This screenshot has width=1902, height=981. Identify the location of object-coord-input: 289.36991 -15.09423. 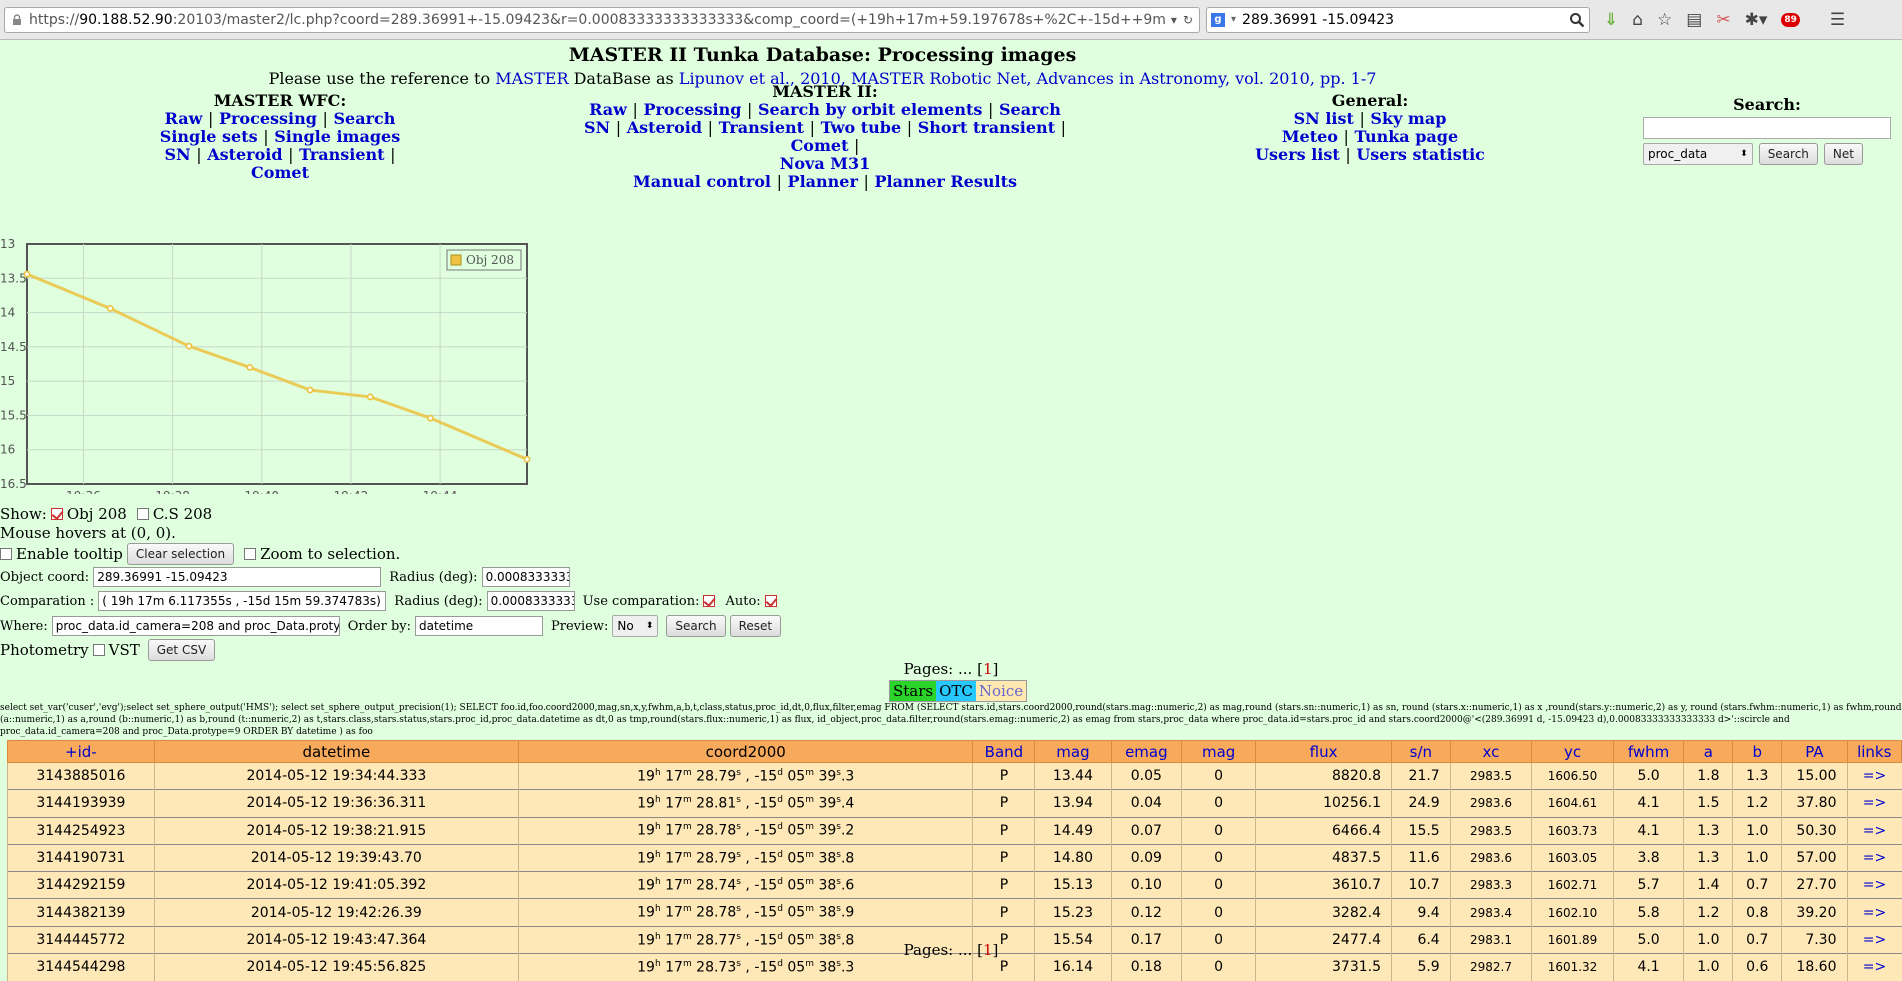
(237, 577).